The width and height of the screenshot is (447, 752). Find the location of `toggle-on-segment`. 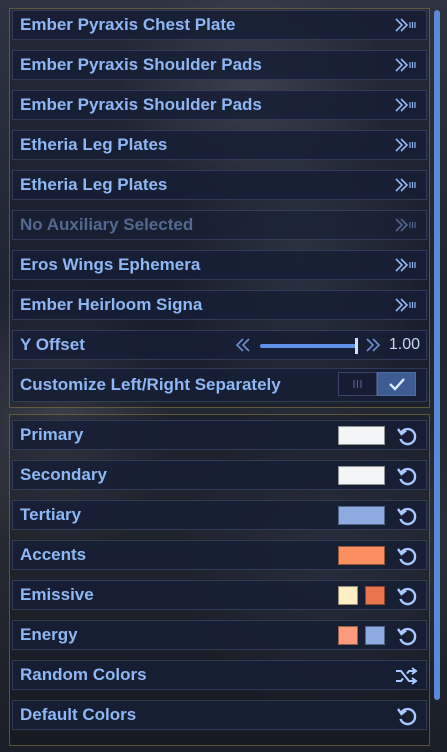

toggle-on-segment is located at coordinates (396, 384).